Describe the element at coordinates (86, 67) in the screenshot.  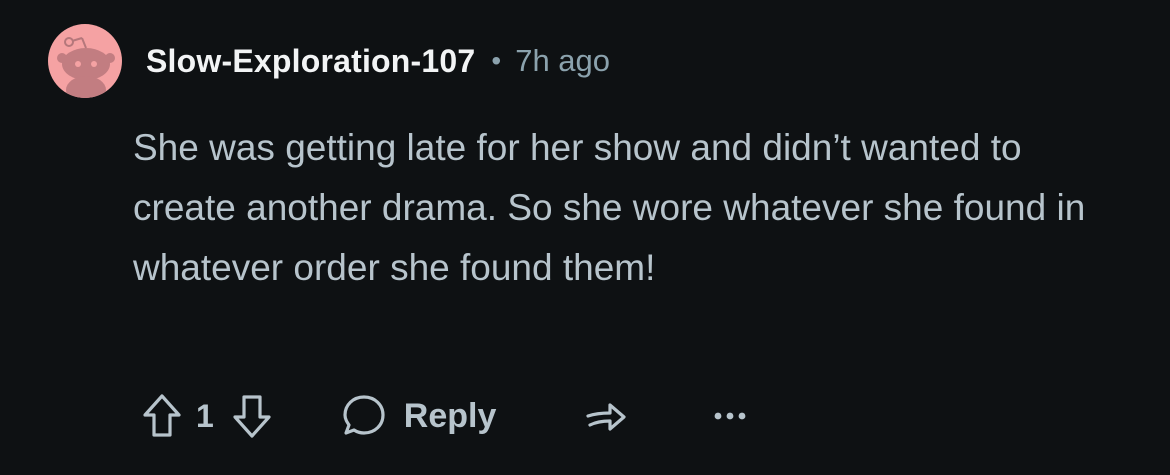
I see `snoo-avatar-icon` at that location.